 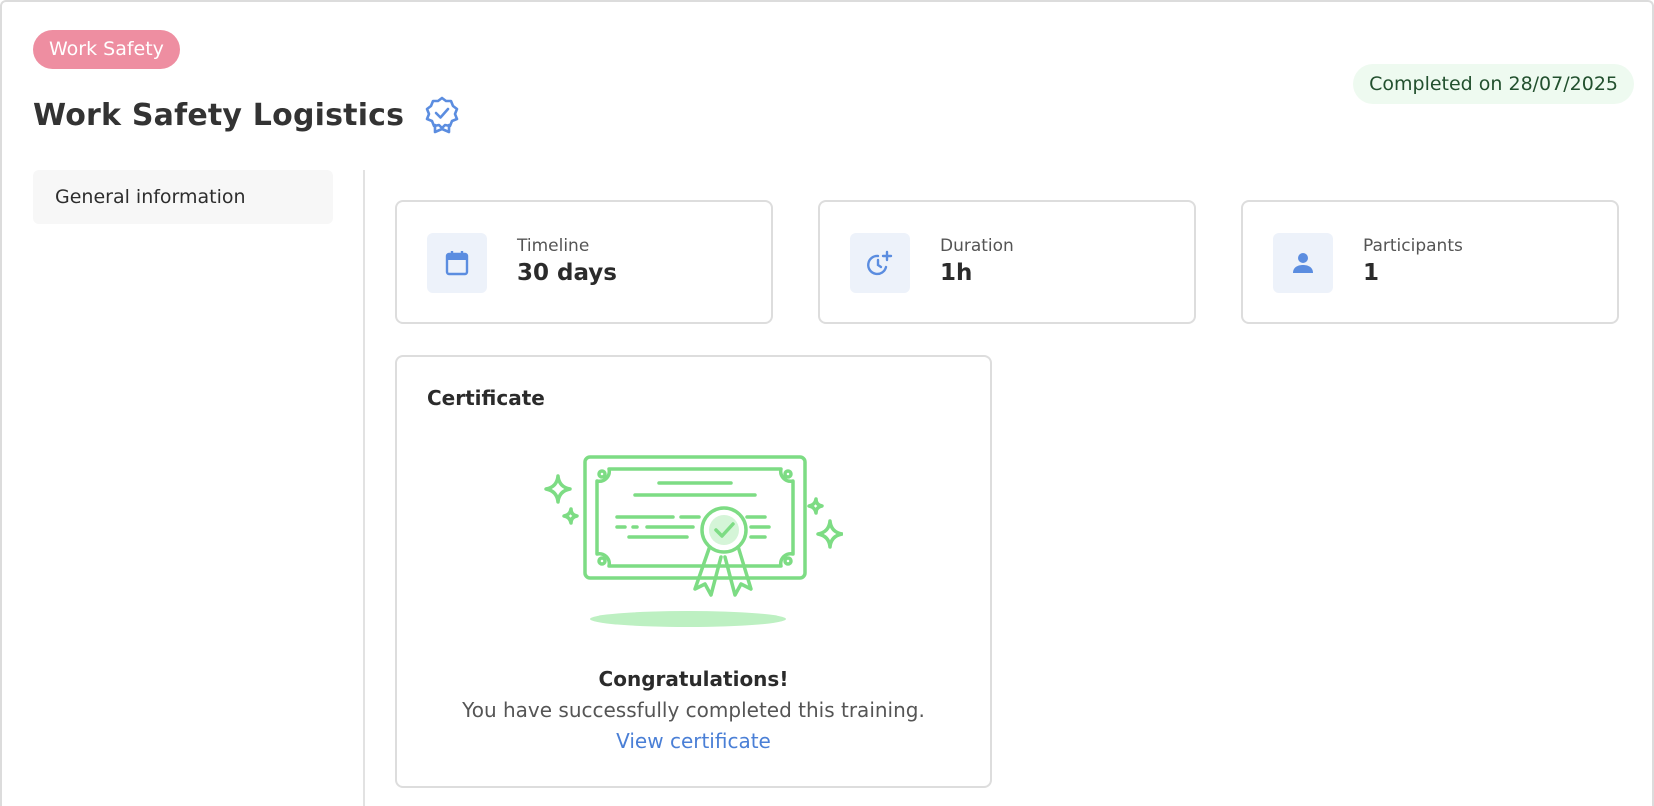 I want to click on completion-status-badge: Completed on 28/07/2025, so click(x=1493, y=84).